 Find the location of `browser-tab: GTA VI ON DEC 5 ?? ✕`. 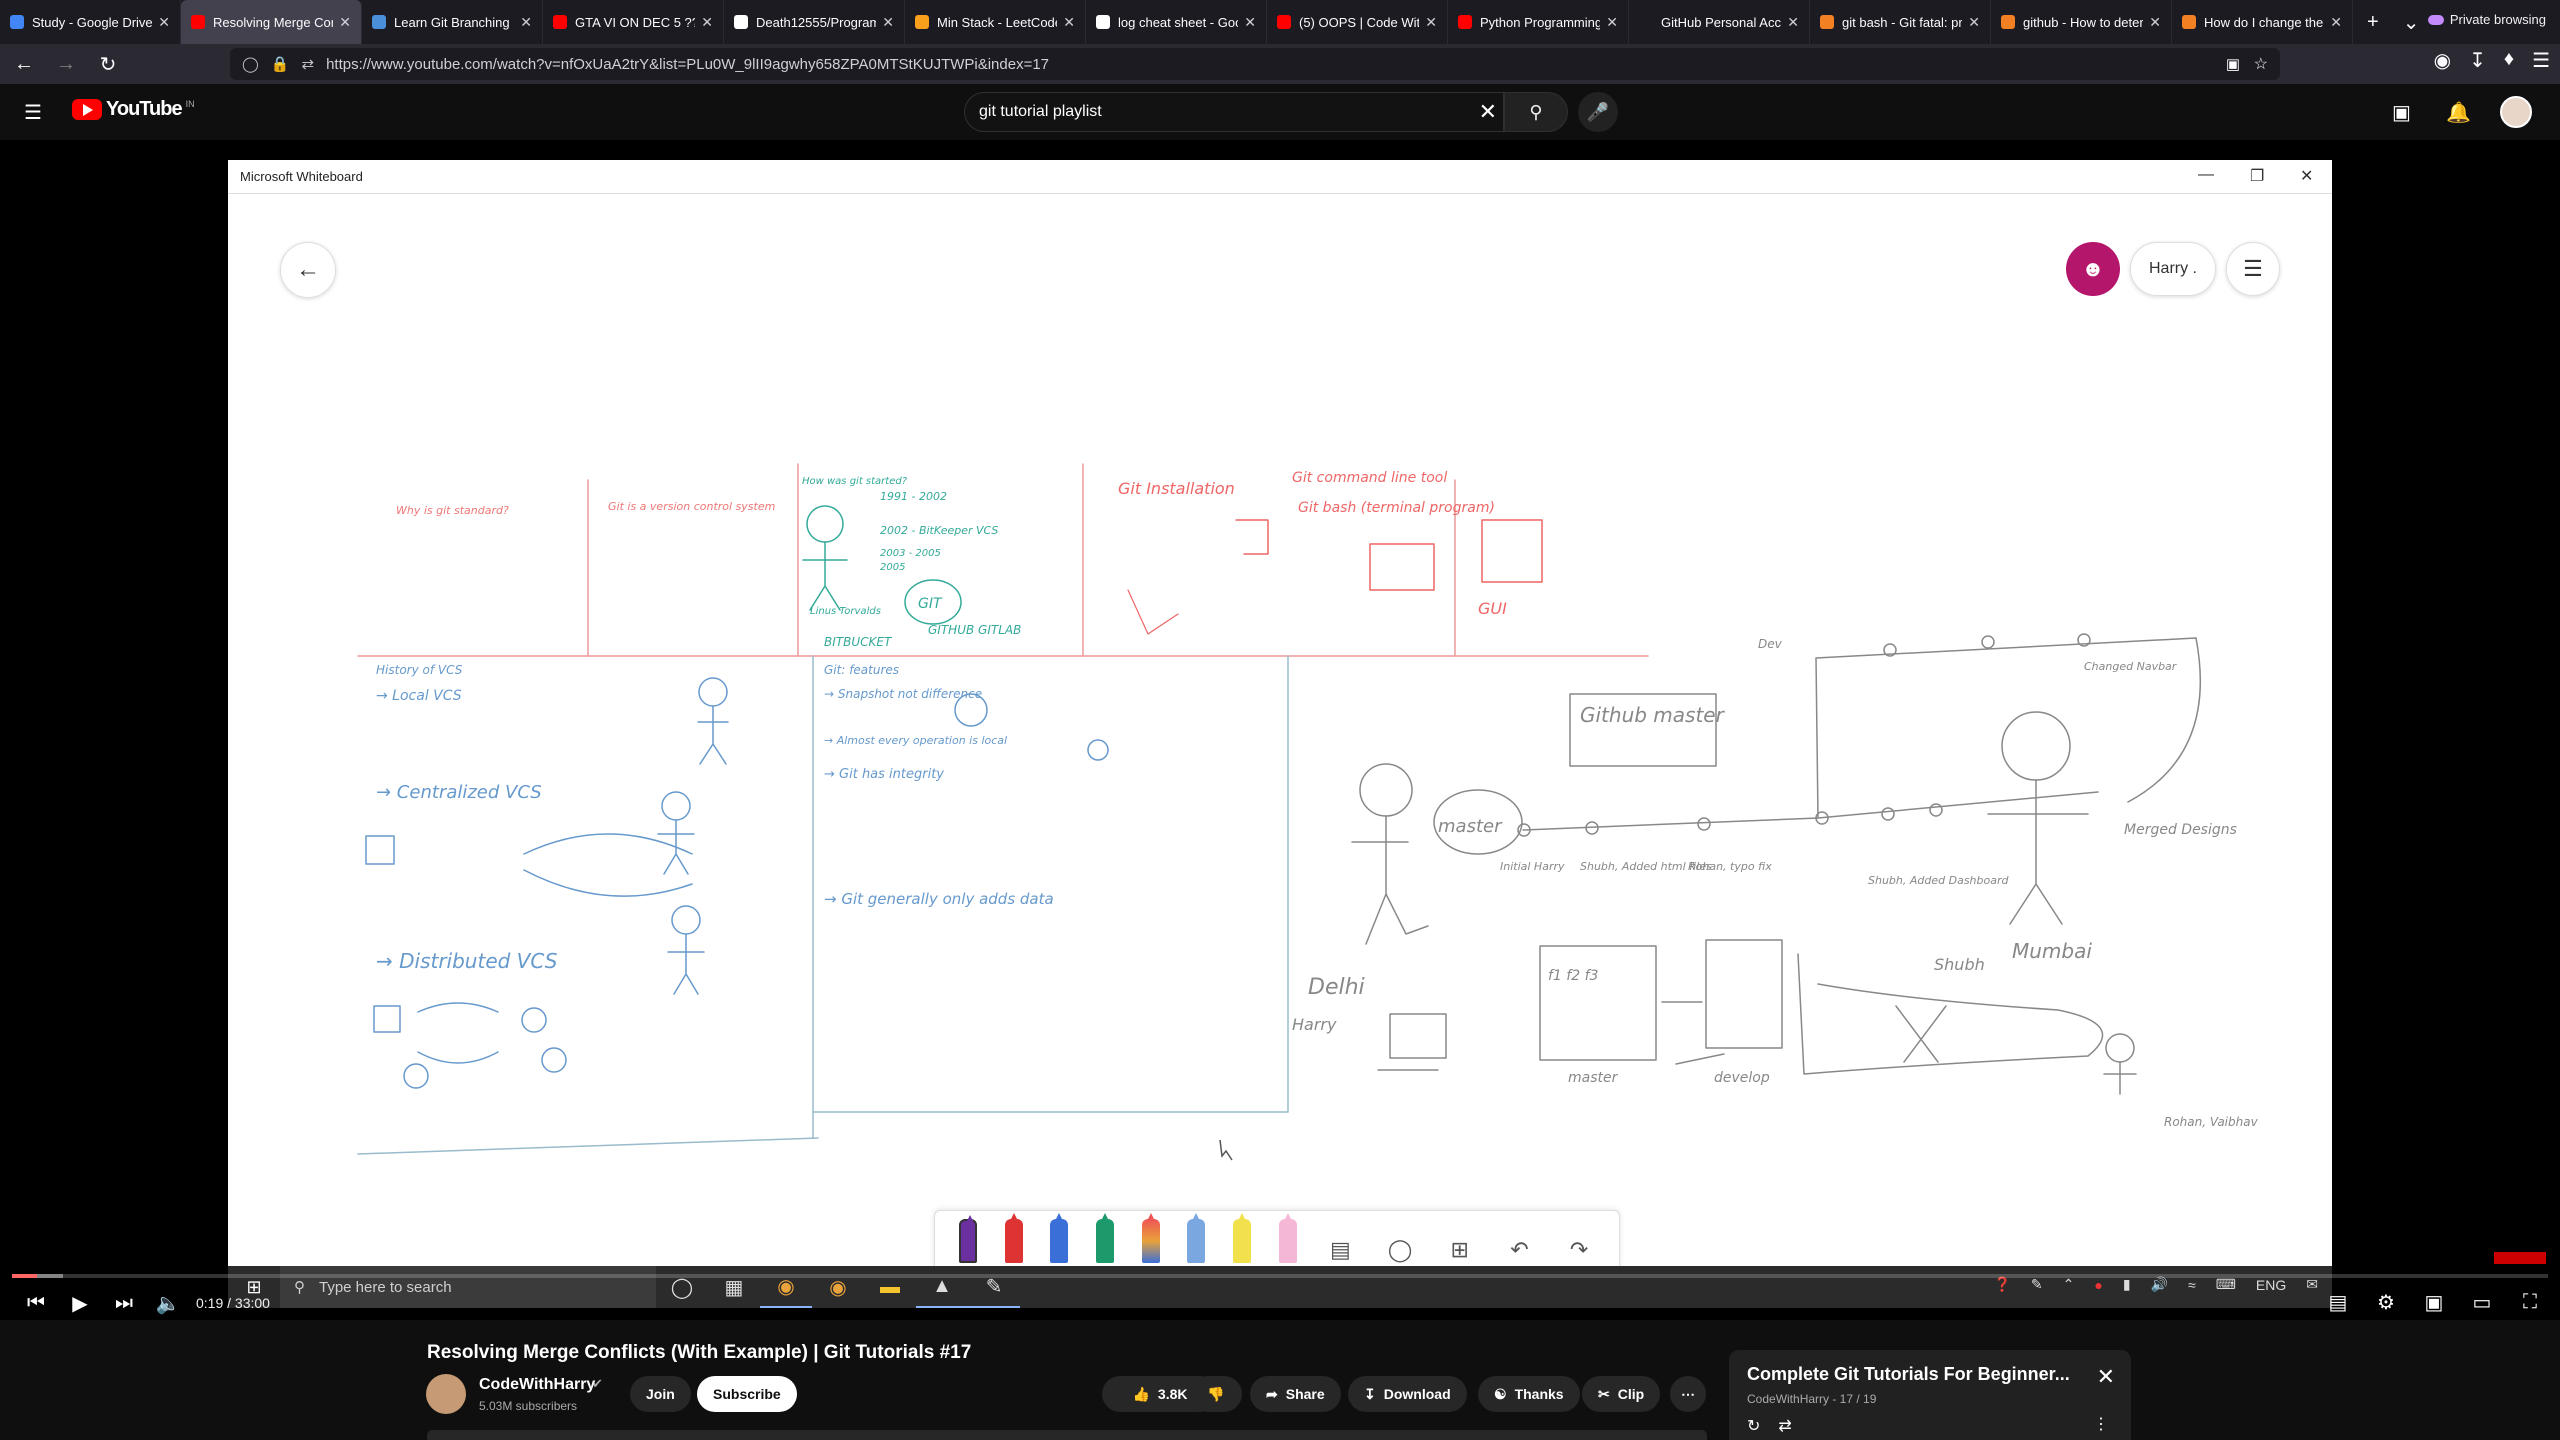

browser-tab: GTA VI ON DEC 5 ?? ✕ is located at coordinates (633, 22).